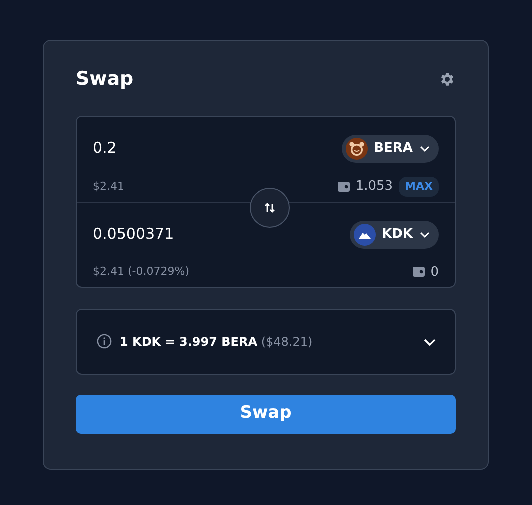 The width and height of the screenshot is (532, 505). Describe the element at coordinates (104, 341) in the screenshot. I see `info-icon` at that location.